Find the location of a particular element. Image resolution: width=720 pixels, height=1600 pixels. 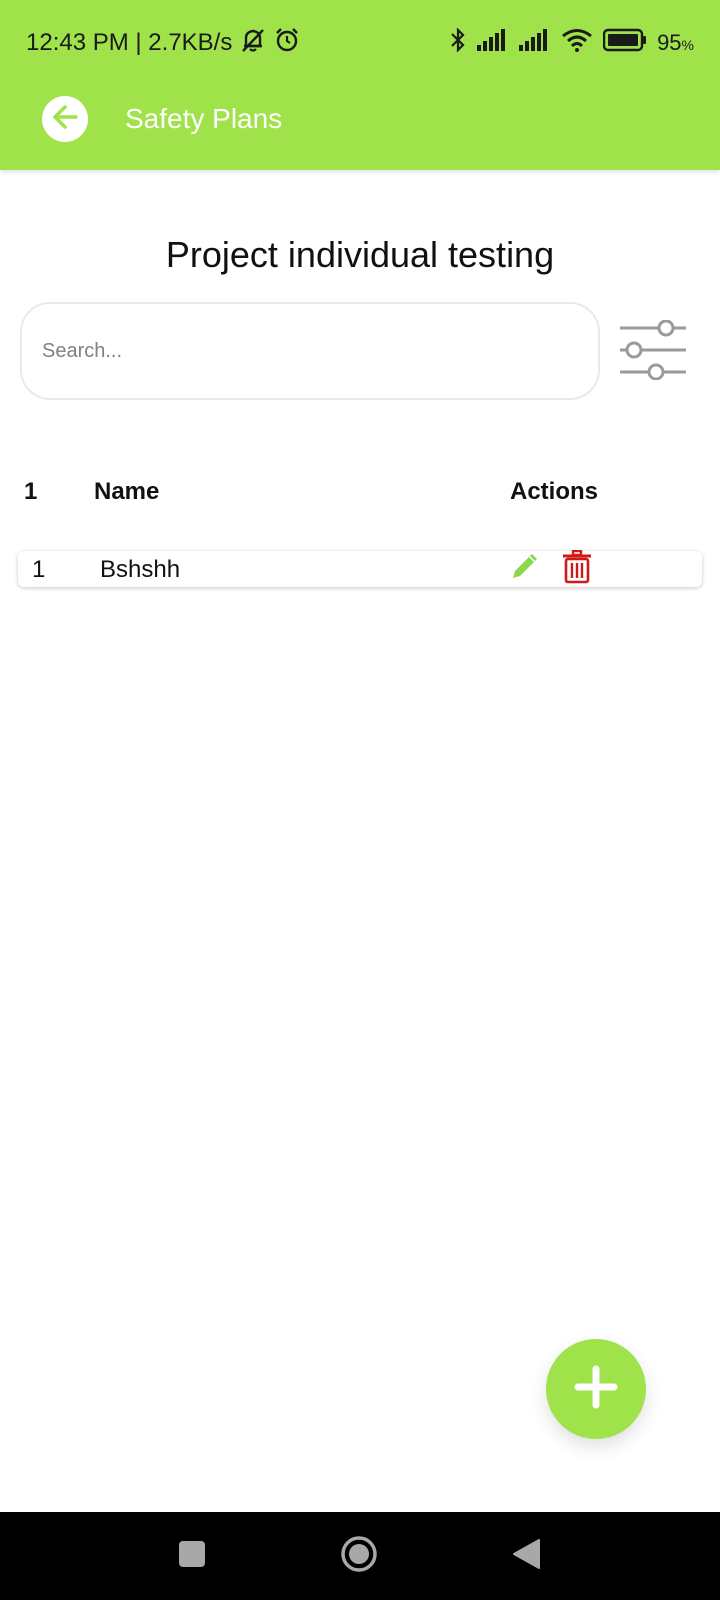

status-right: 95% is located at coordinates (571, 43).